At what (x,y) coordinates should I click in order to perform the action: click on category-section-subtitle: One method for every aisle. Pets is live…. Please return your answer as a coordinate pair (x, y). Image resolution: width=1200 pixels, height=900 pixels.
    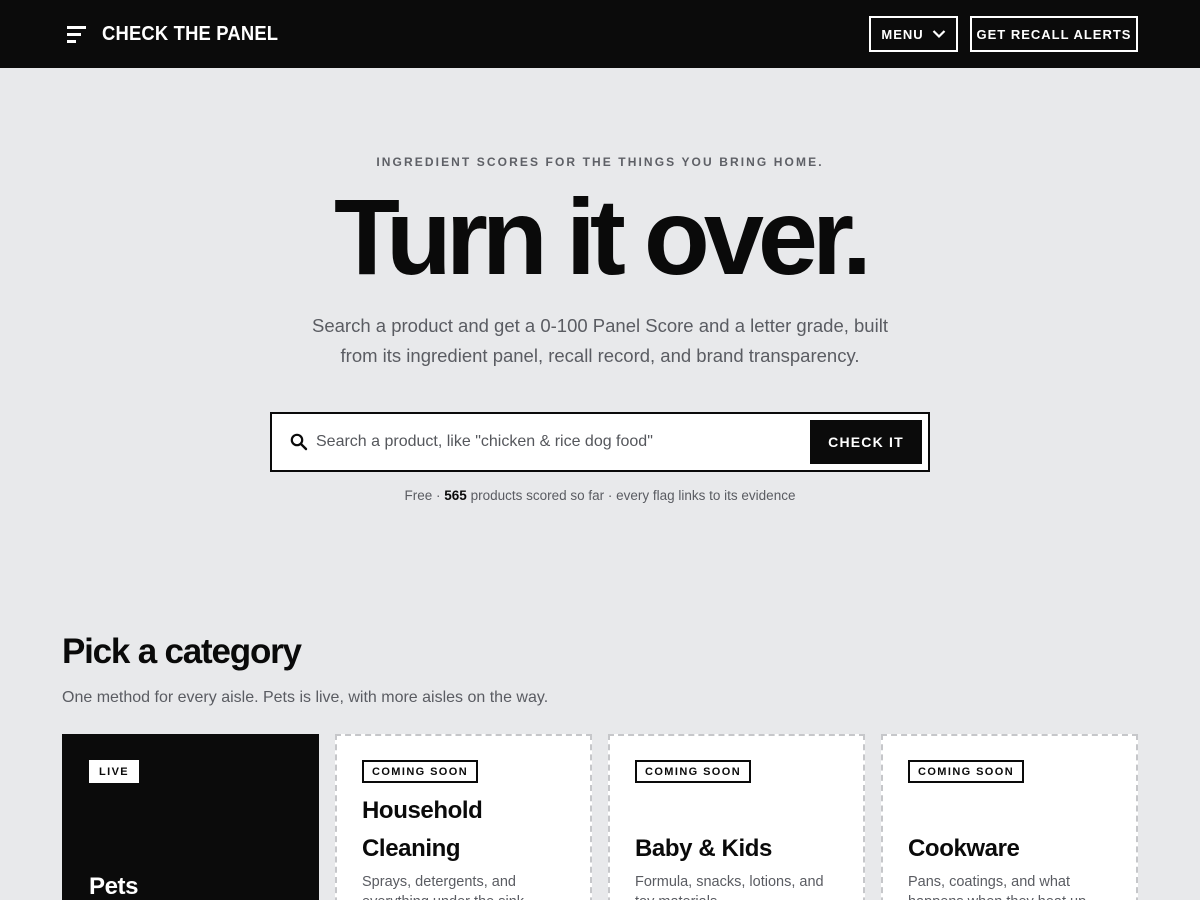
    Looking at the image, I should click on (305, 697).